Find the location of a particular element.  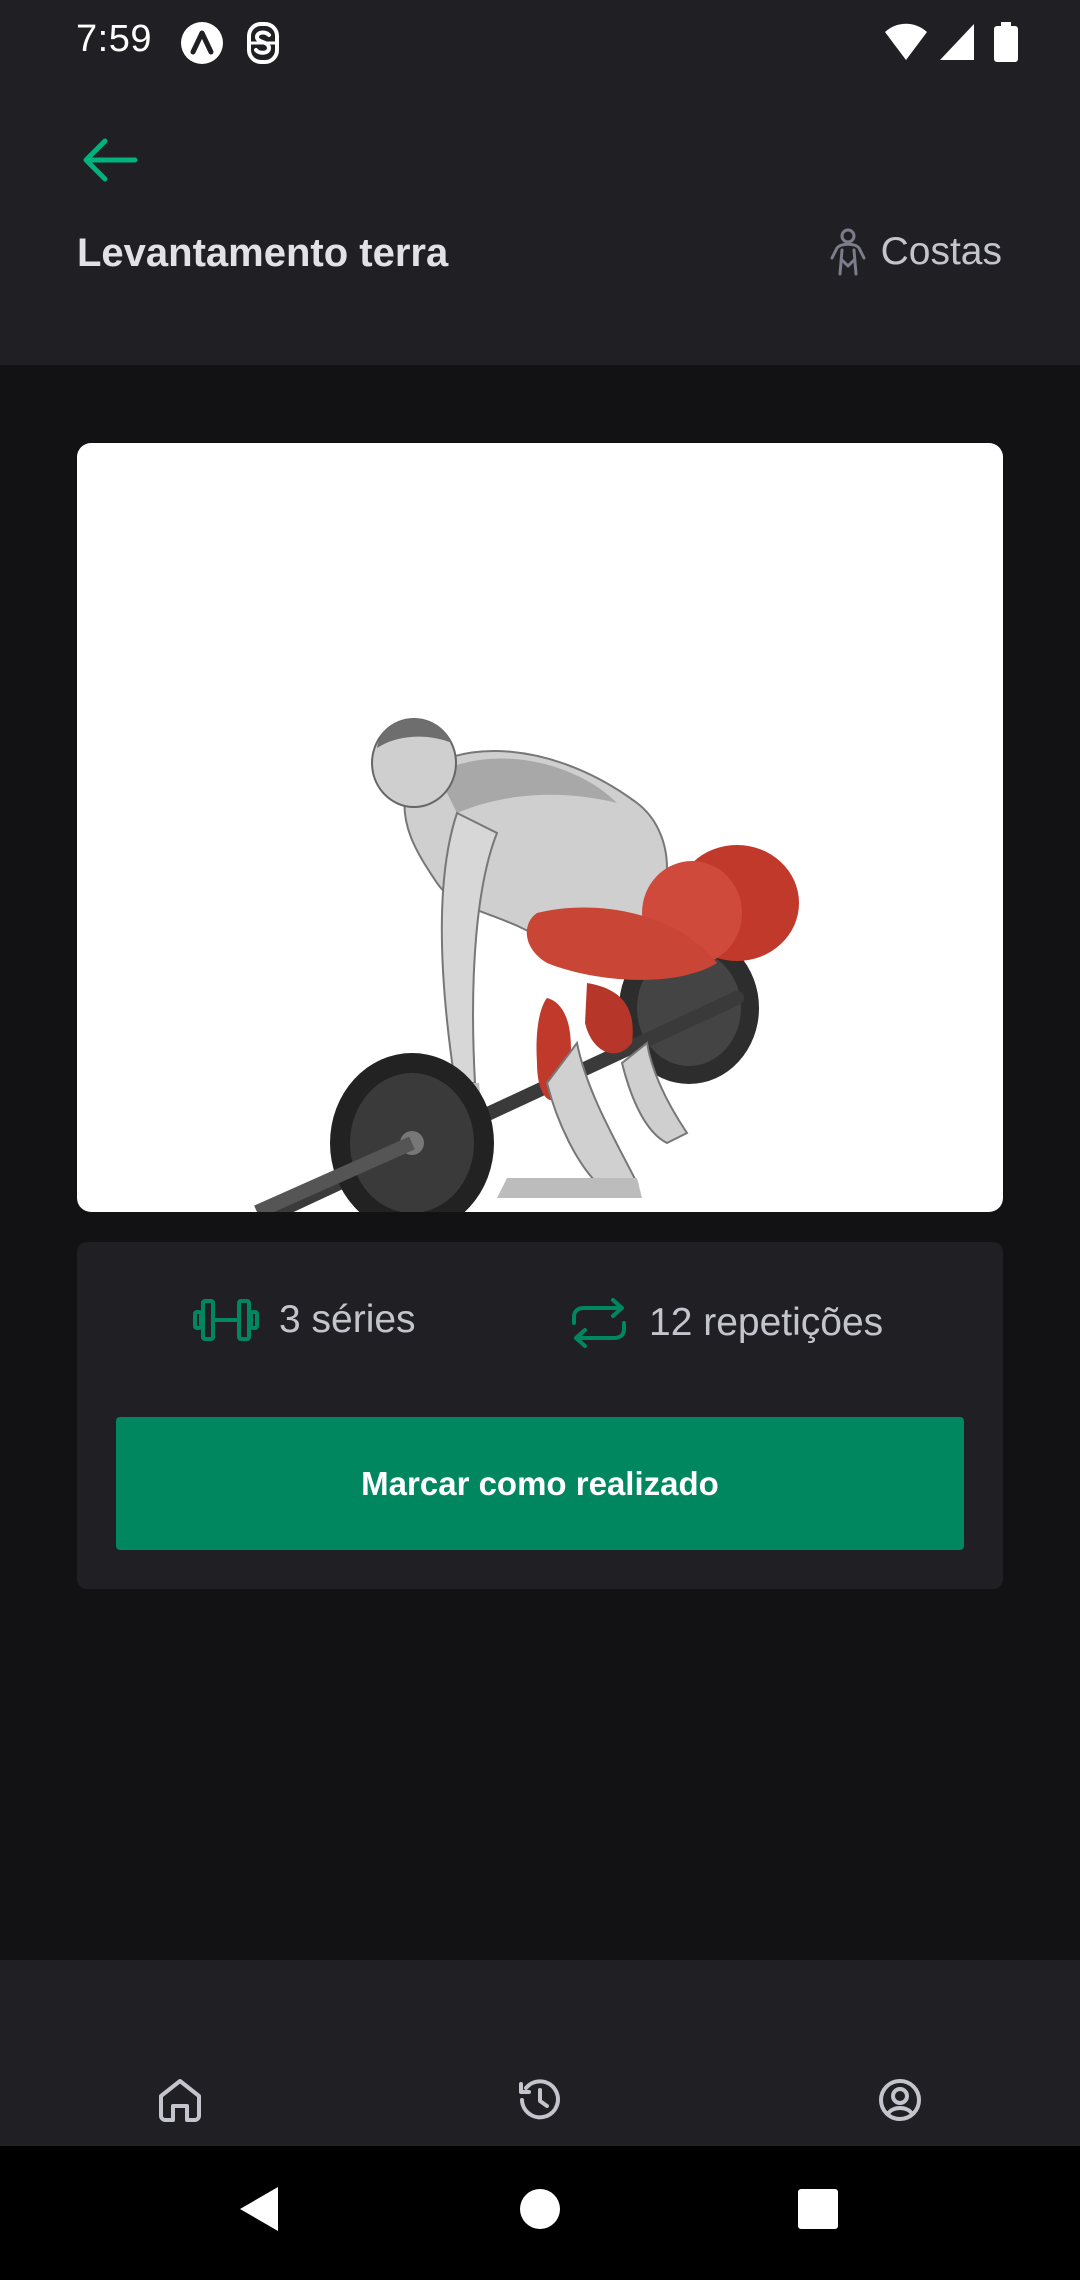

system-navigation-bar is located at coordinates (540, 2213).